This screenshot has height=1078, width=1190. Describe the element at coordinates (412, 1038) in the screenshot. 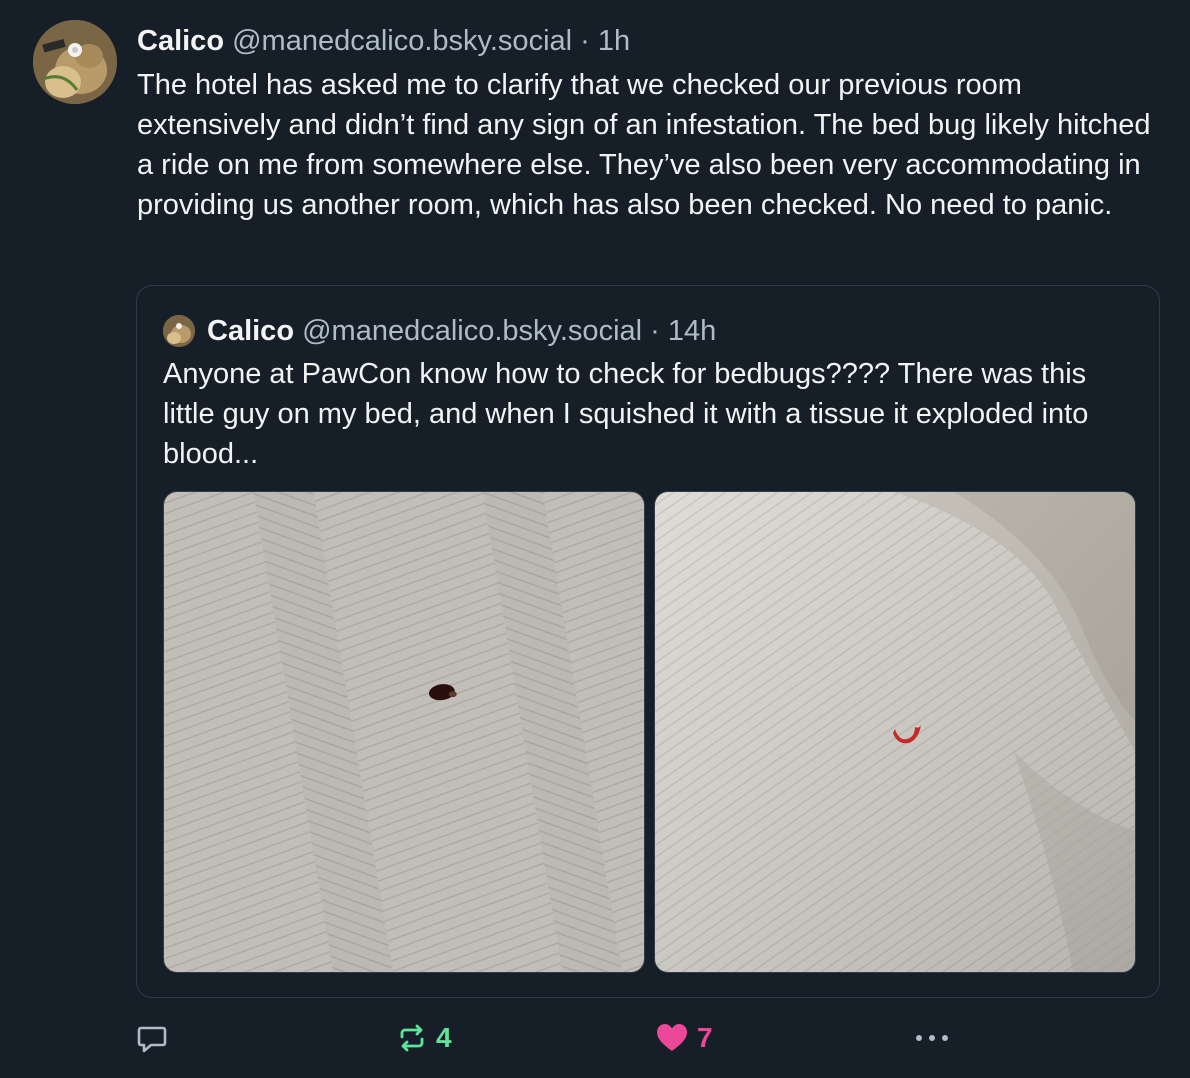

I see `repost-icon` at that location.